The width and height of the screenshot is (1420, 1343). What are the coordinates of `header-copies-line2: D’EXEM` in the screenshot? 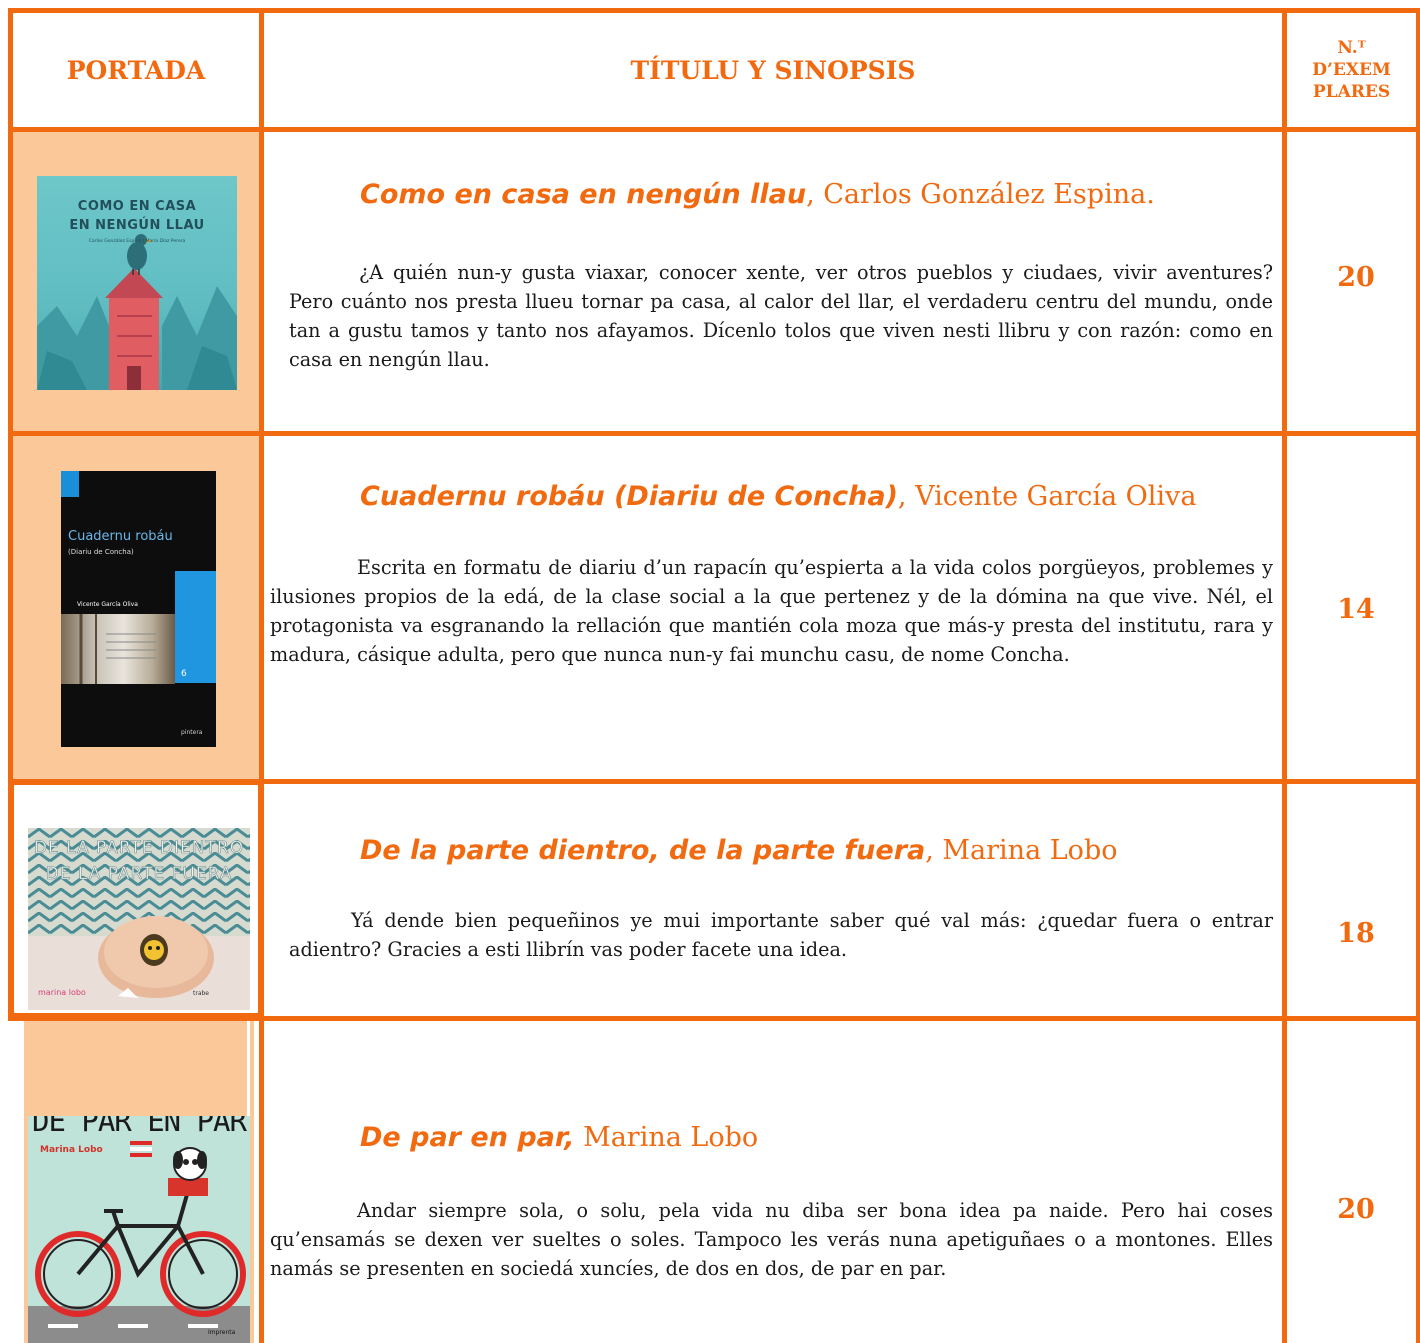 It's located at (1351, 70).